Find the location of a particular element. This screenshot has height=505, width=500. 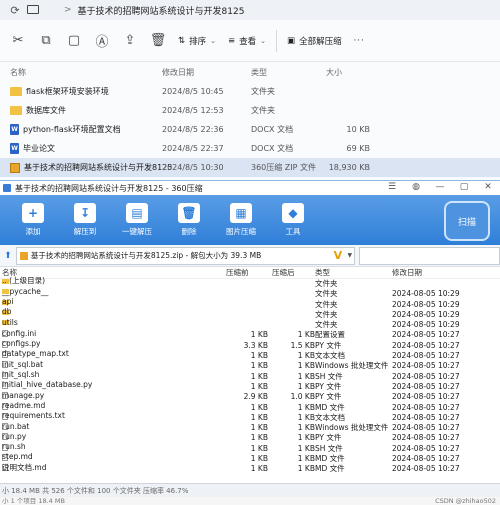

monitor-icon is located at coordinates (33, 10).